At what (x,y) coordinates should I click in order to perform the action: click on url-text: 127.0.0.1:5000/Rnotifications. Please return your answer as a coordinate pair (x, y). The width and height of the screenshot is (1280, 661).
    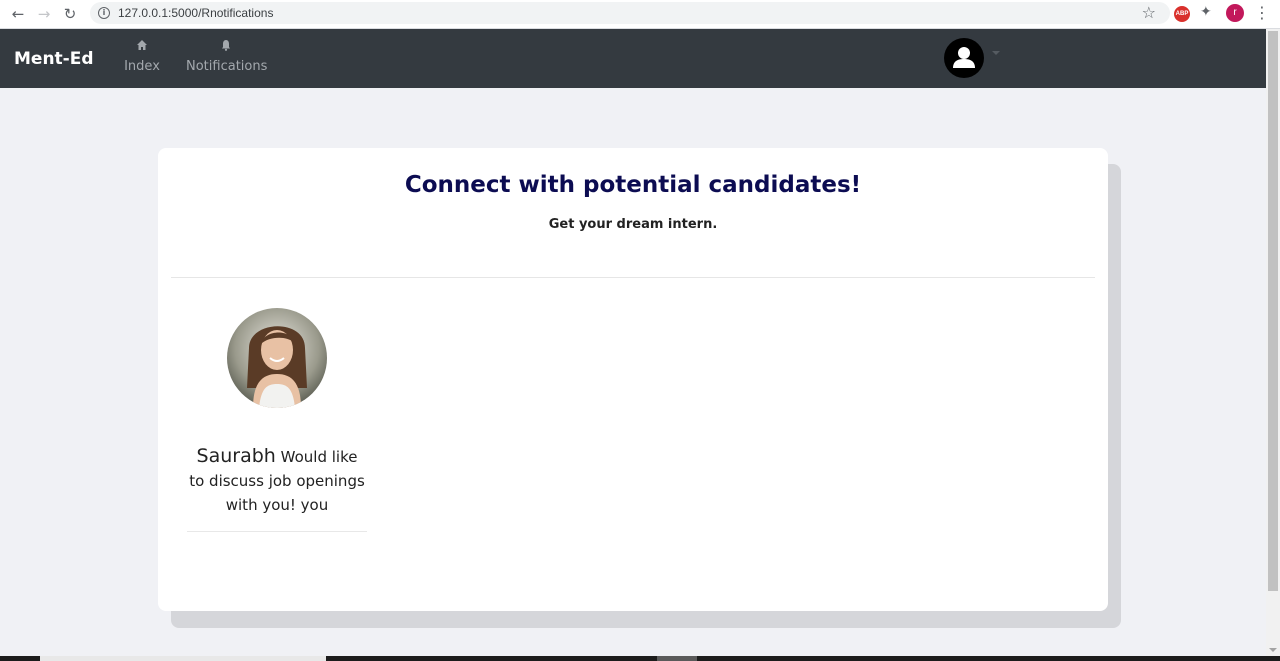
    Looking at the image, I should click on (195, 13).